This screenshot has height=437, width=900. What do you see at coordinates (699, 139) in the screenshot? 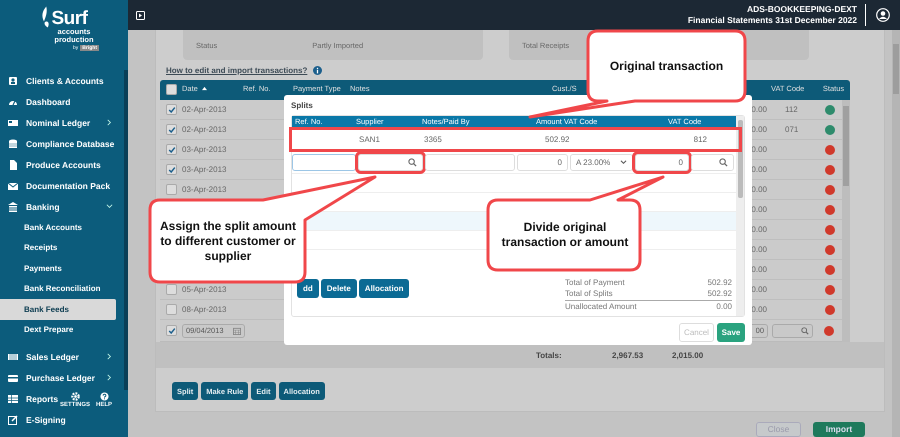
I see `vat-code-cell-text: 812` at bounding box center [699, 139].